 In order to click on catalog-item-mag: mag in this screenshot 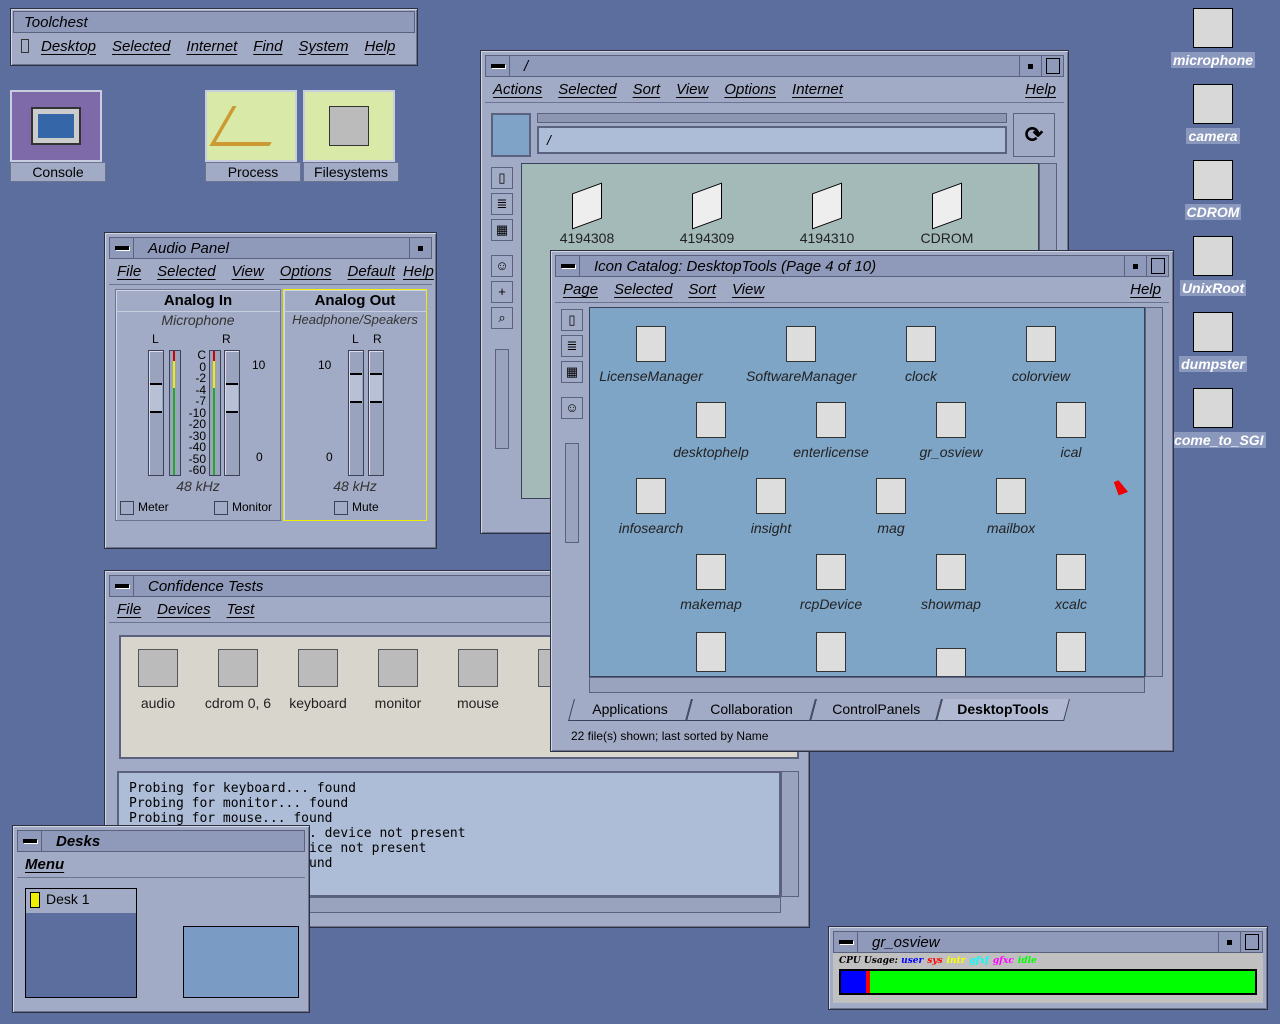, I will do `click(891, 507)`.